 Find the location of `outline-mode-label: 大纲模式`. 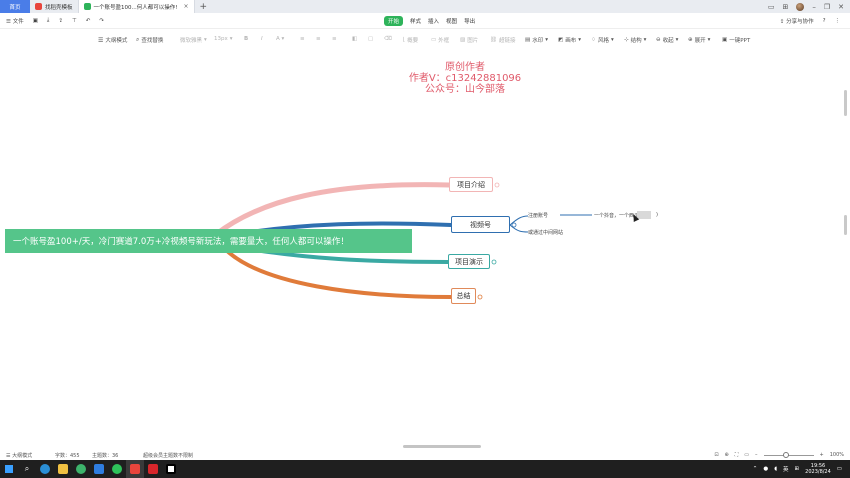

outline-mode-label: 大纲模式 is located at coordinates (22, 455).